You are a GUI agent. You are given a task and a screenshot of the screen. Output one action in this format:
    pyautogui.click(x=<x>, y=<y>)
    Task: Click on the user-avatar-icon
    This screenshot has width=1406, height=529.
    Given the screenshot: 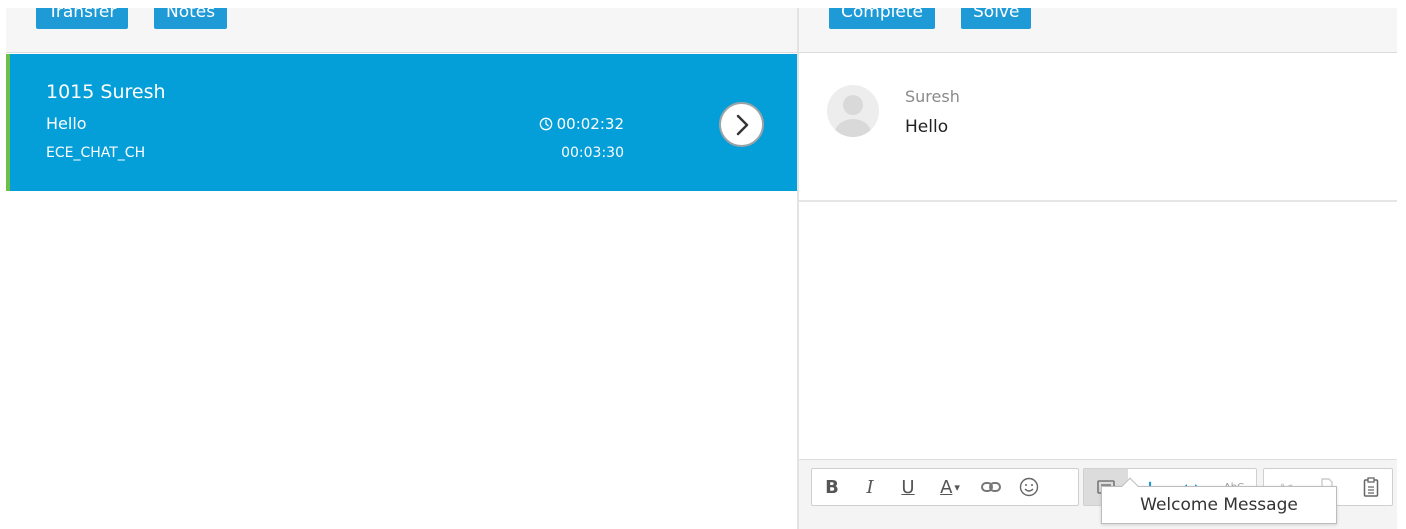 What is the action you would take?
    pyautogui.click(x=853, y=116)
    